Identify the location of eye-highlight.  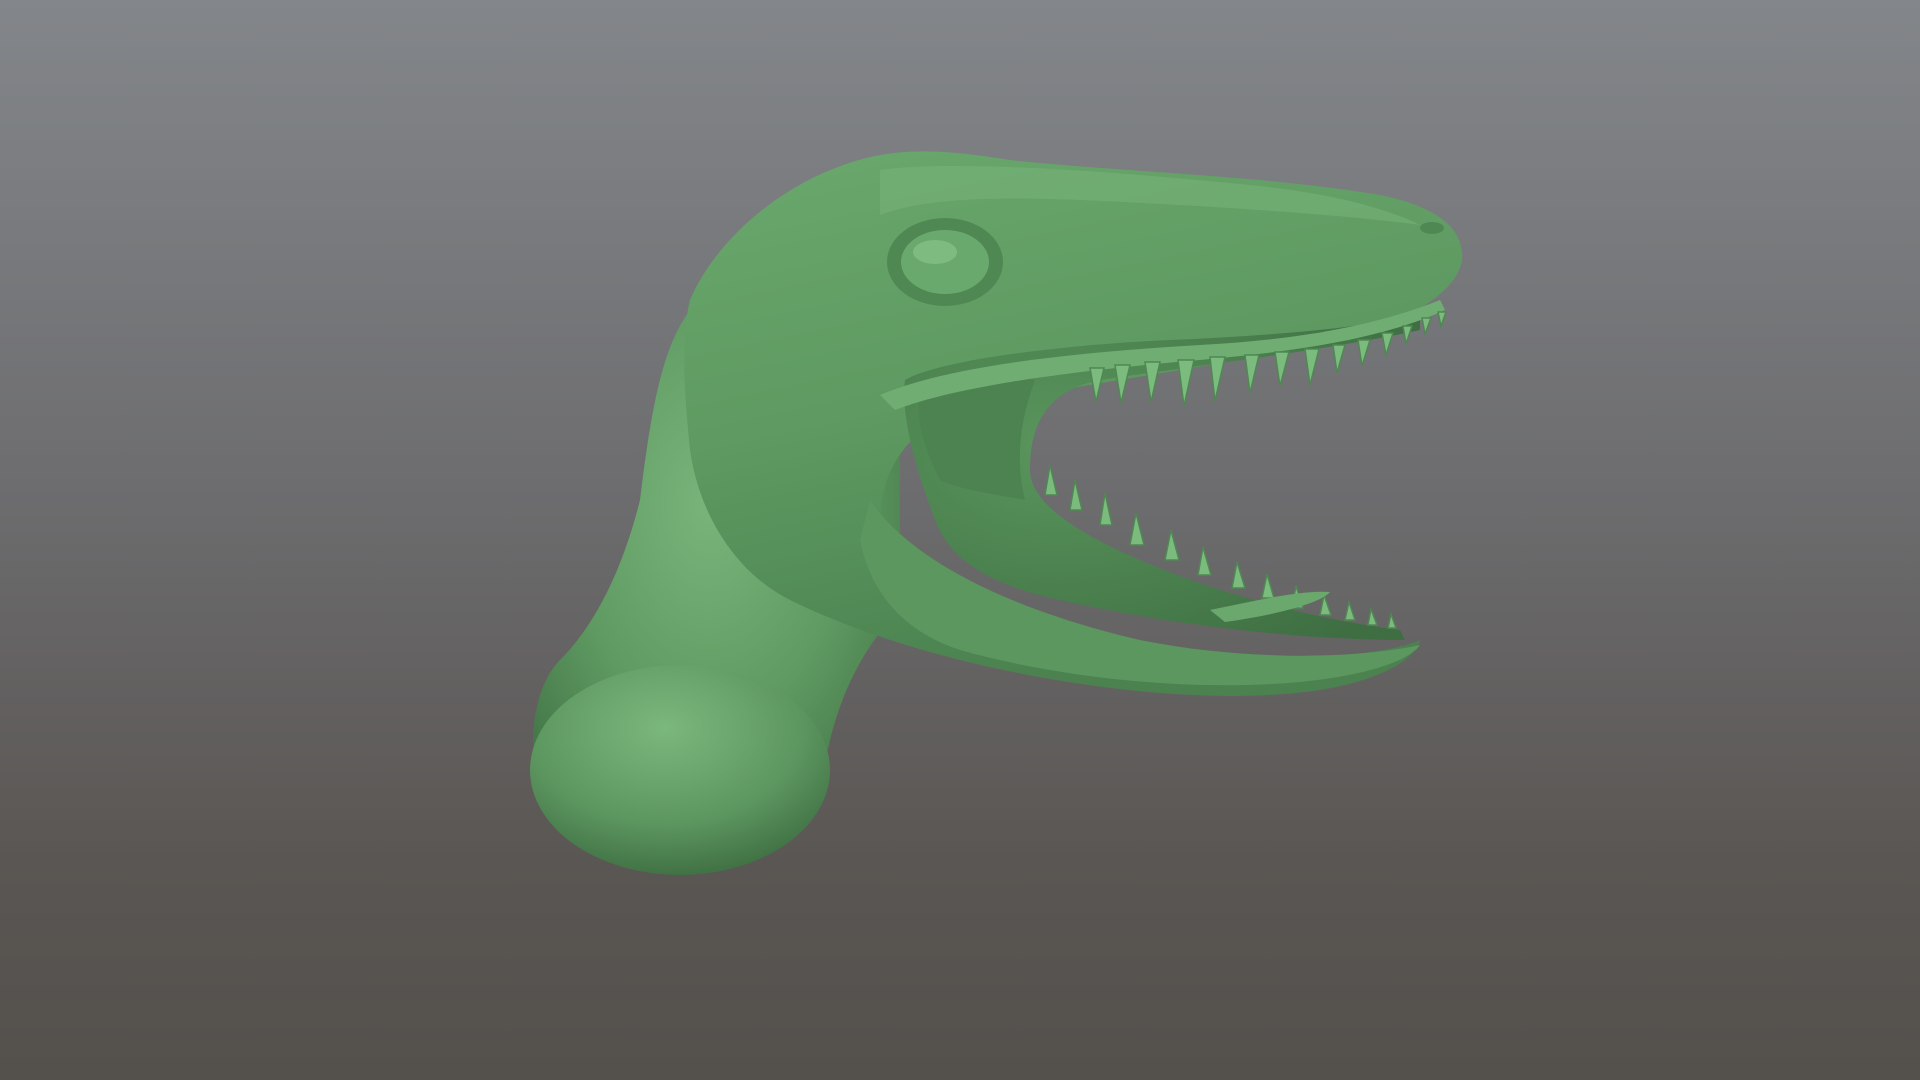
(935, 252).